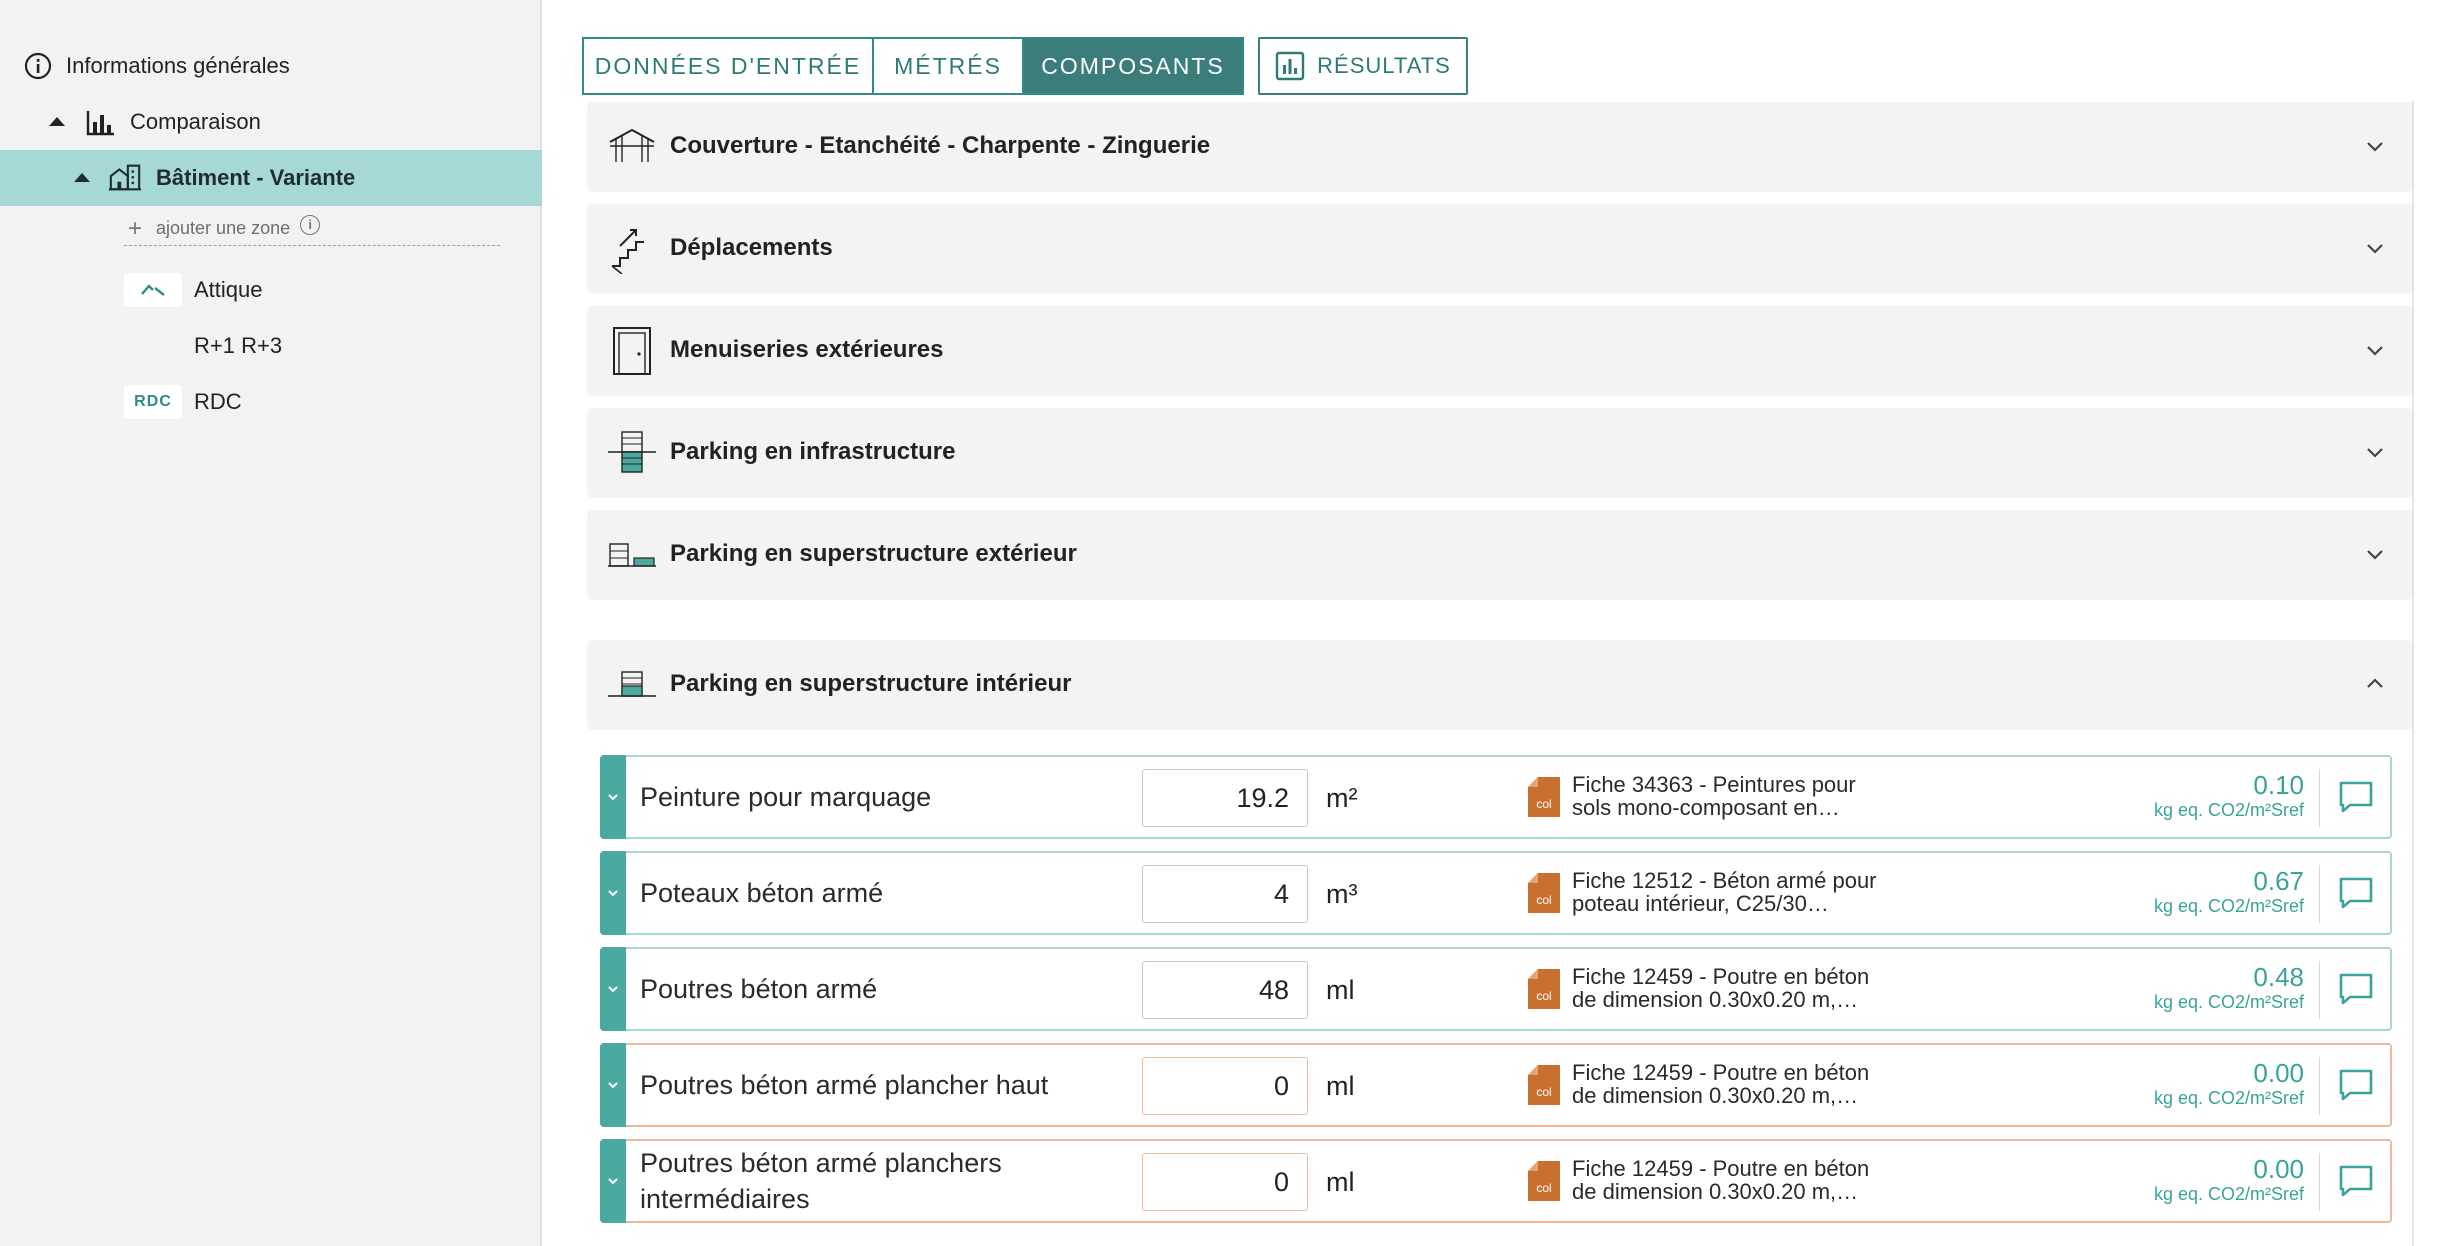  What do you see at coordinates (153, 402) in the screenshot?
I see `zone-badge: RDC` at bounding box center [153, 402].